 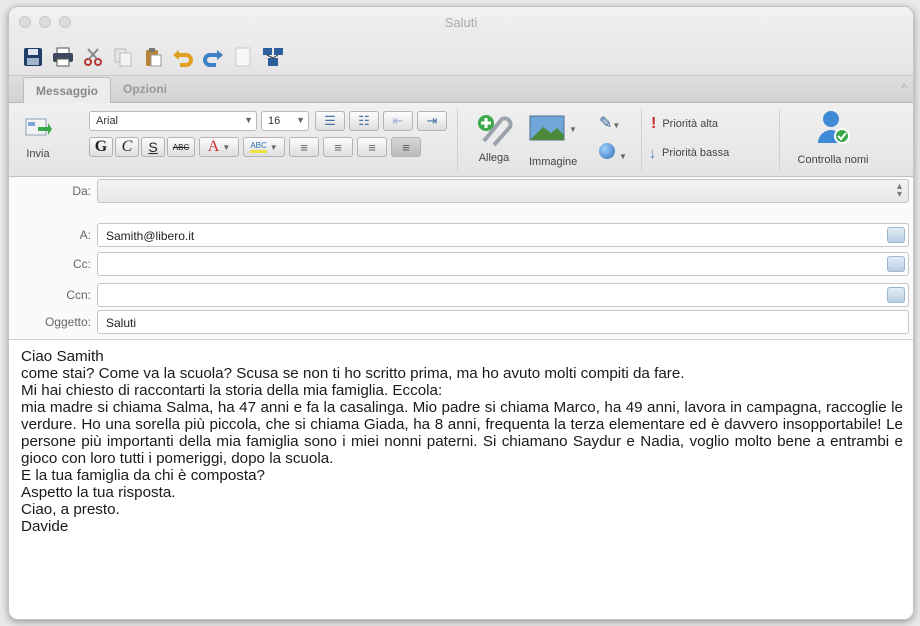 I want to click on cut-icon, so click(x=93, y=57).